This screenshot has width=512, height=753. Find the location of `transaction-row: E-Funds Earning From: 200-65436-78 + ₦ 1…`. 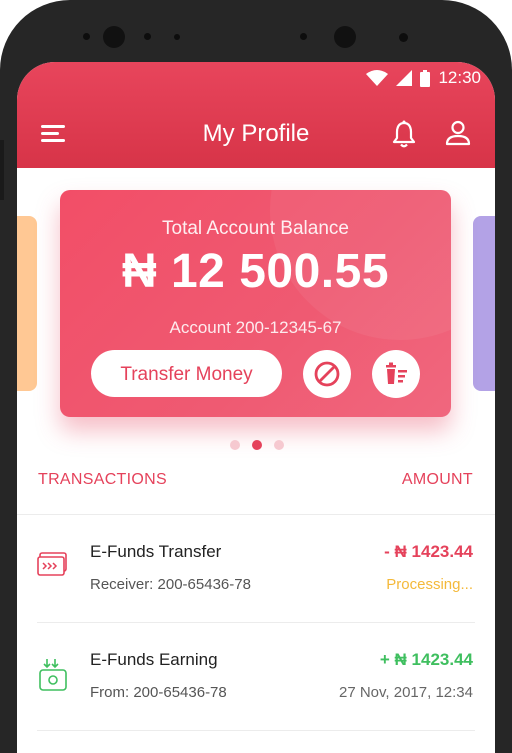

transaction-row: E-Funds Earning From: 200-65436-78 + ₦ 1… is located at coordinates (256, 676).